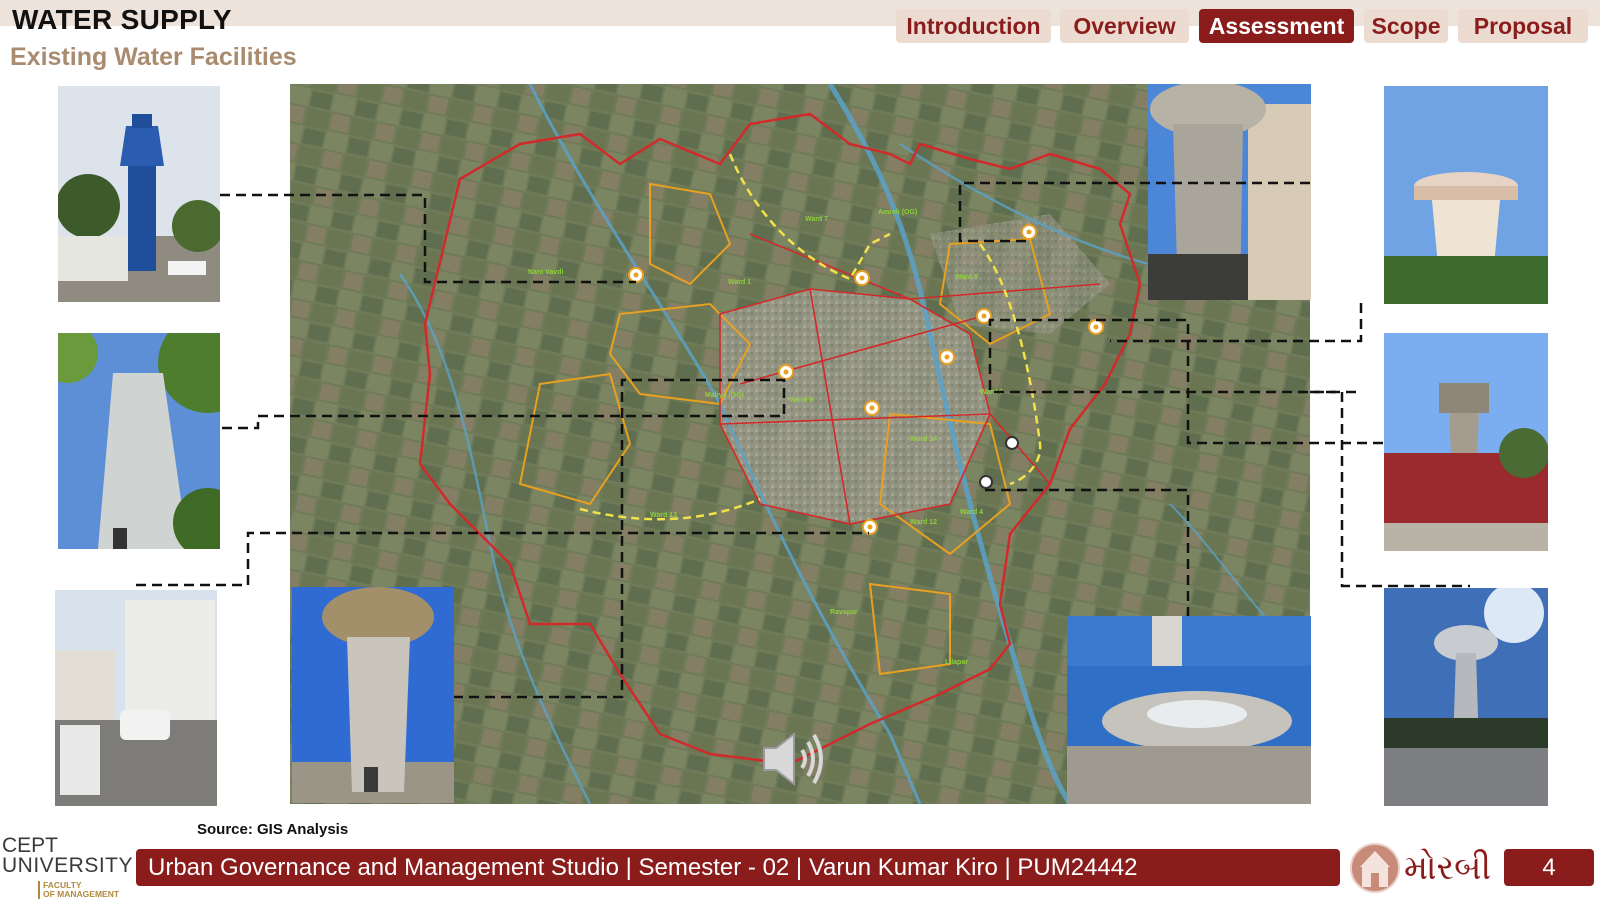 This screenshot has height=900, width=1600. I want to click on map-label: Lilapar, so click(956, 662).